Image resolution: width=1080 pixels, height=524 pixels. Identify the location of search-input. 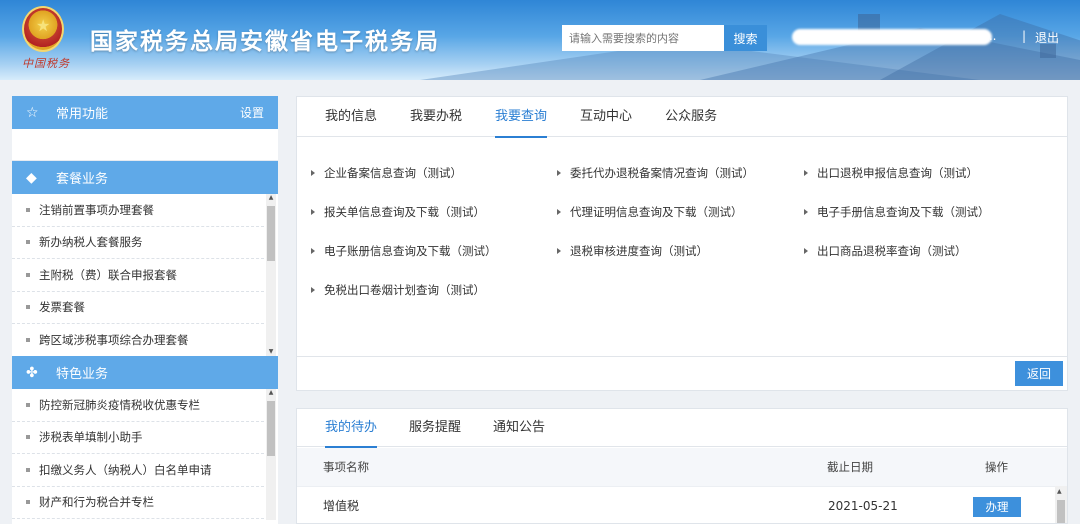
(643, 38).